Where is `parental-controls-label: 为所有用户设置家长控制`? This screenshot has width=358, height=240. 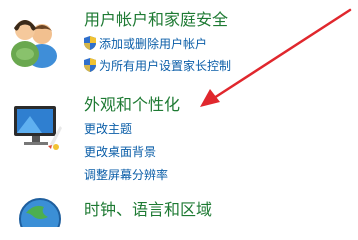
parental-controls-label: 为所有用户设置家长控制 is located at coordinates (165, 66).